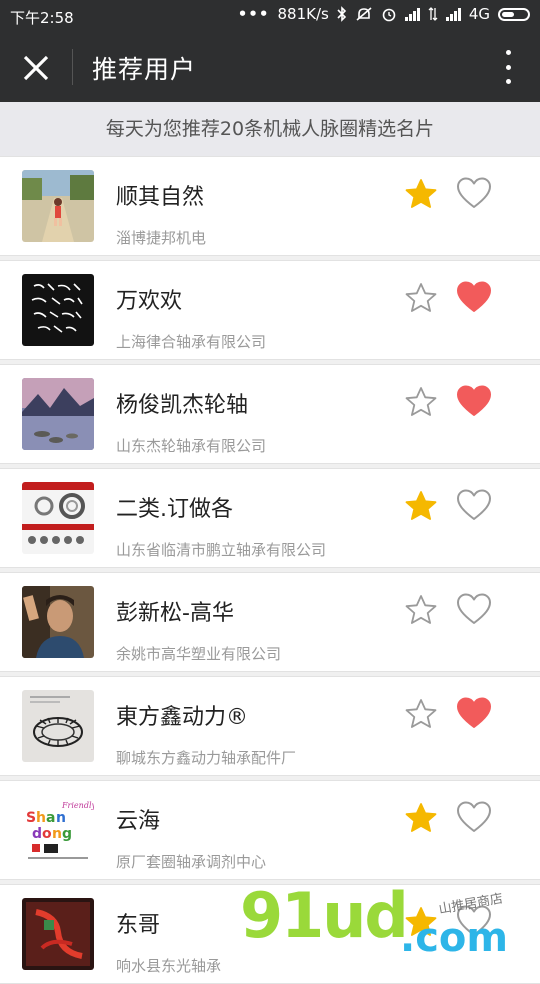 The image size is (540, 984). Describe the element at coordinates (175, 613) in the screenshot. I see `user-name: 彭新松-高华` at that location.